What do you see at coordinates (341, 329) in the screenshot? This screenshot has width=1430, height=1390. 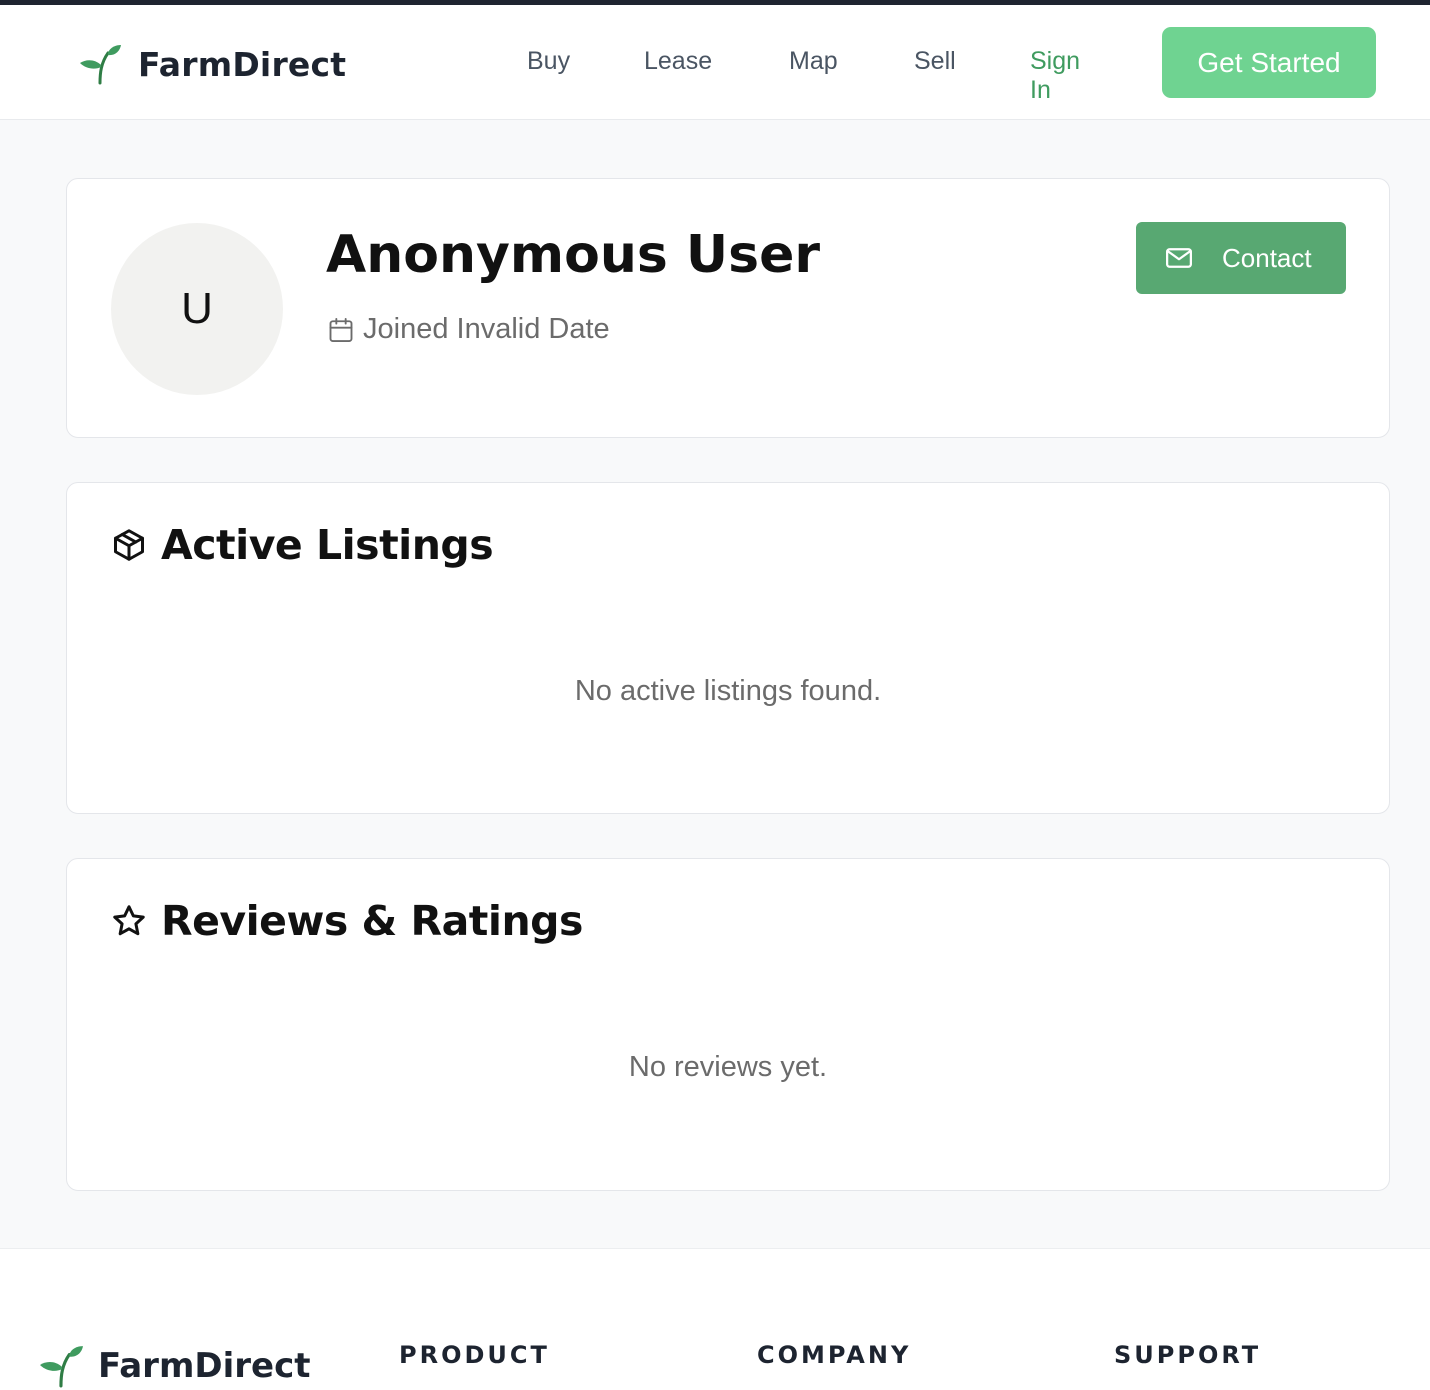 I see `calendar-icon` at bounding box center [341, 329].